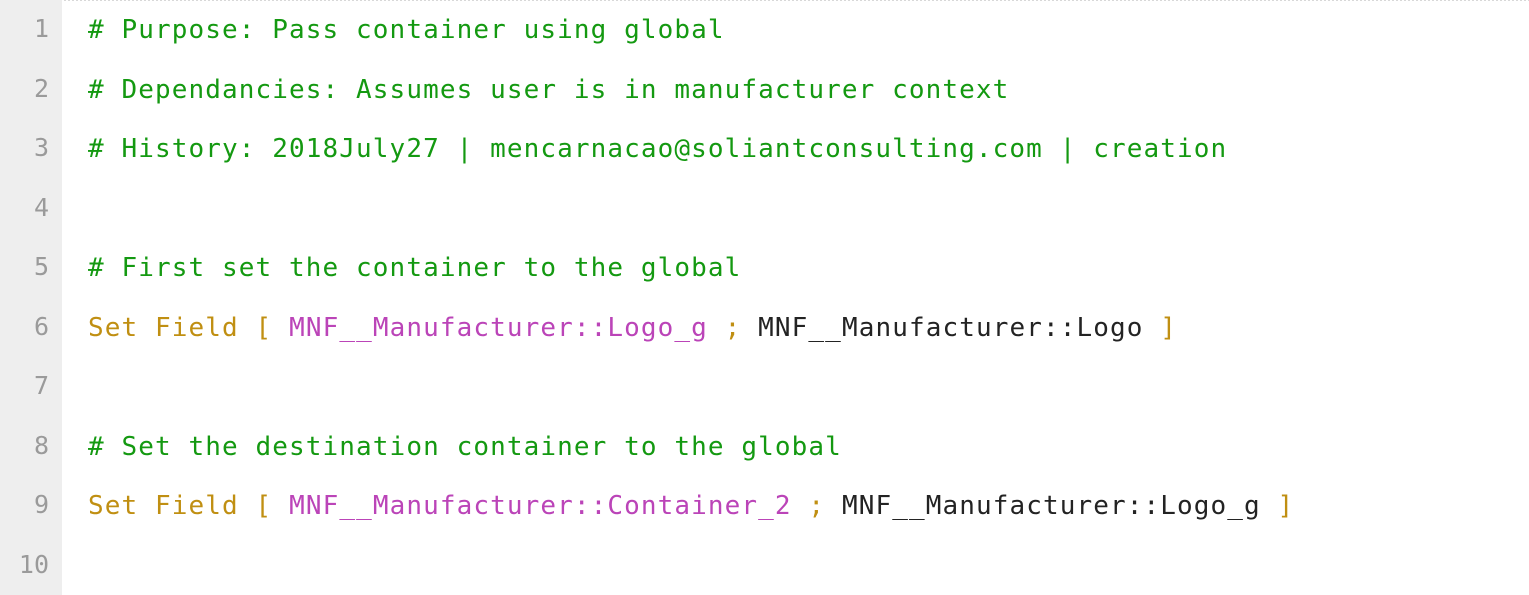 This screenshot has width=1529, height=595. I want to click on token-field: MNF__Manufacturer::Container_2, so click(549, 506).